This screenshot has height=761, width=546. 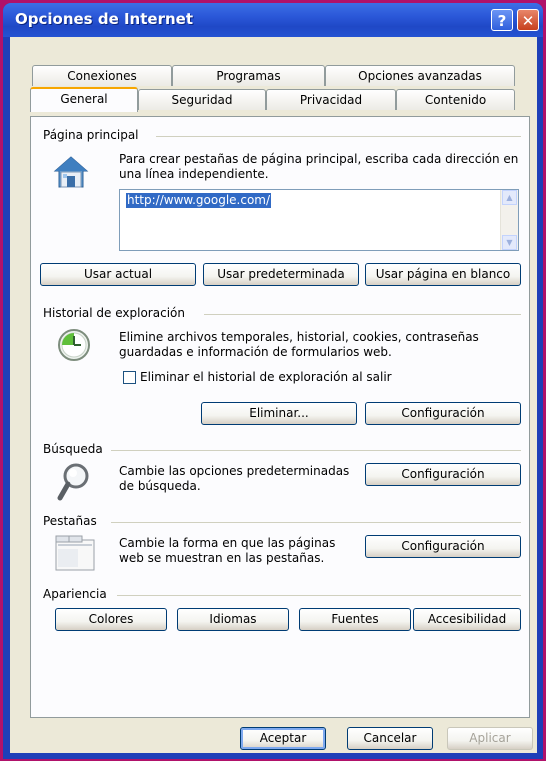 I want to click on help-button: ?, so click(x=502, y=20).